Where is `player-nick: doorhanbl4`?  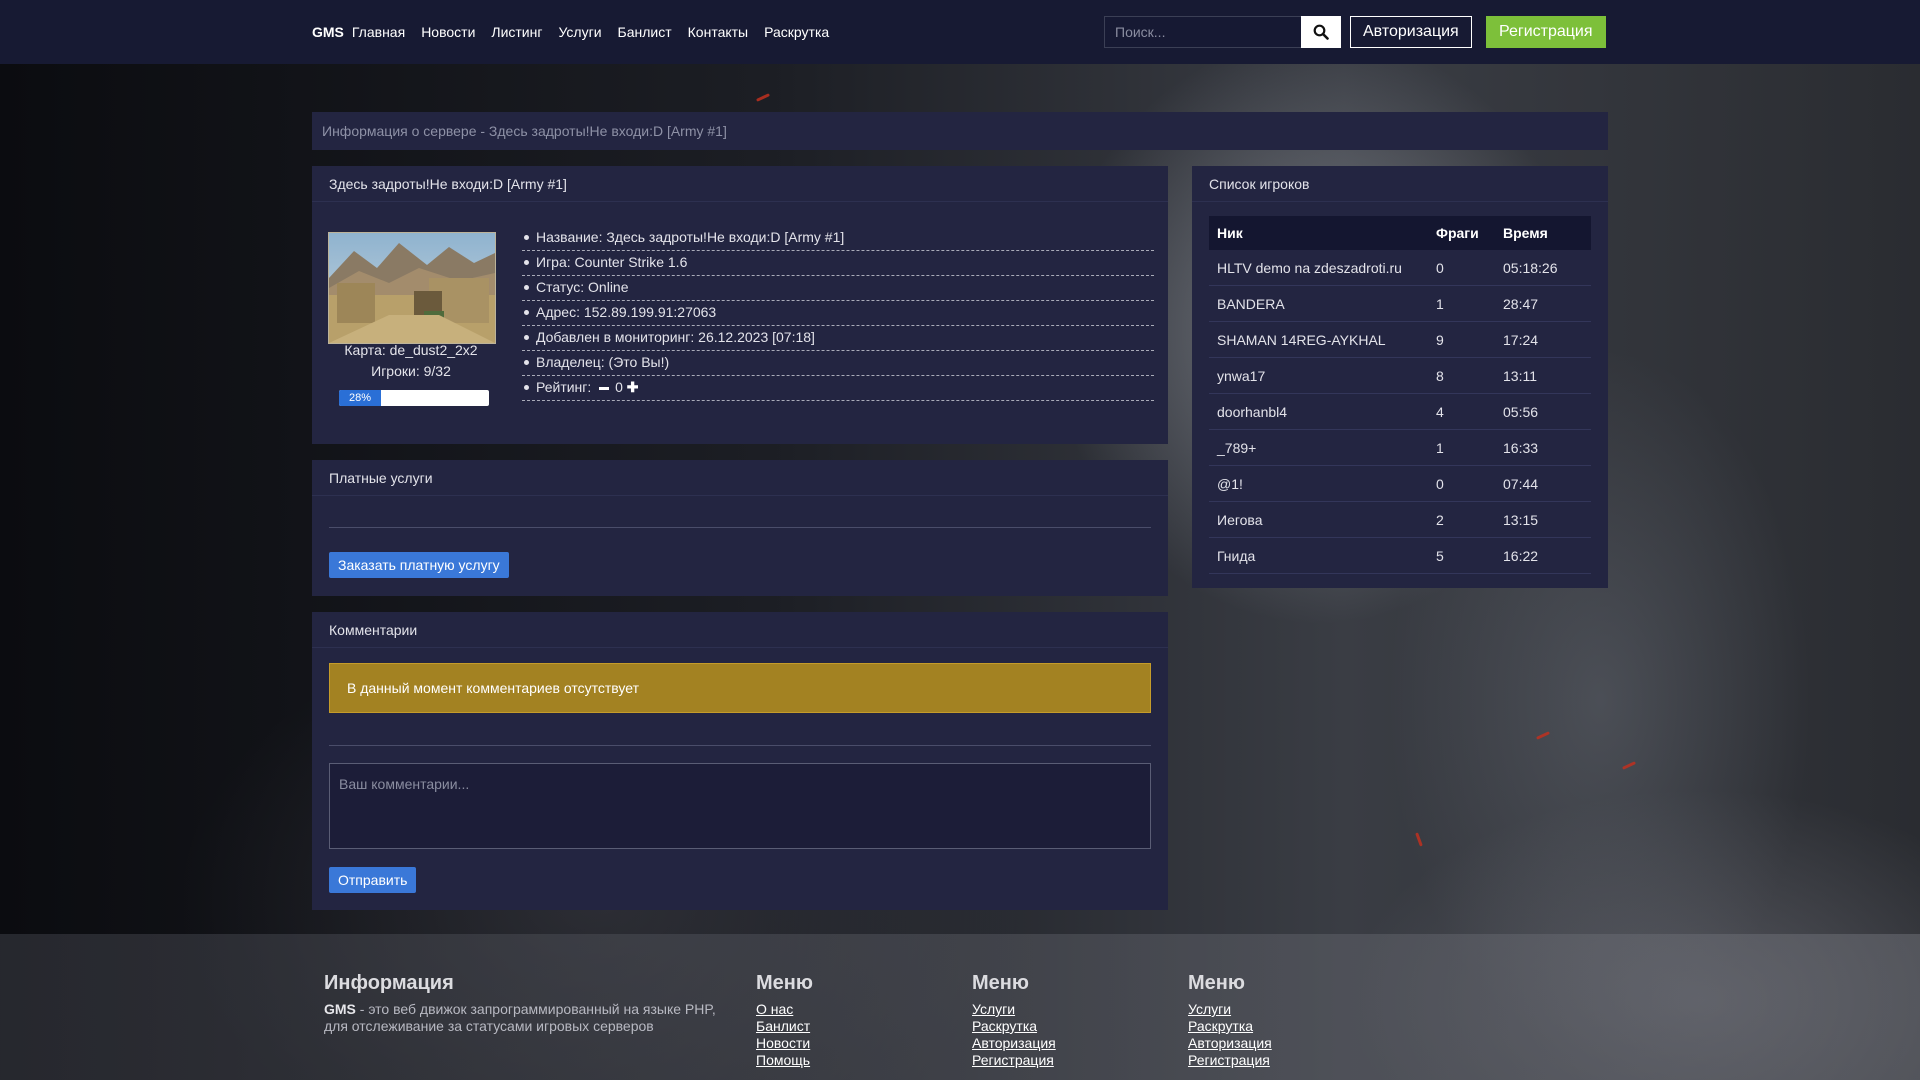 player-nick: doorhanbl4 is located at coordinates (1318, 411).